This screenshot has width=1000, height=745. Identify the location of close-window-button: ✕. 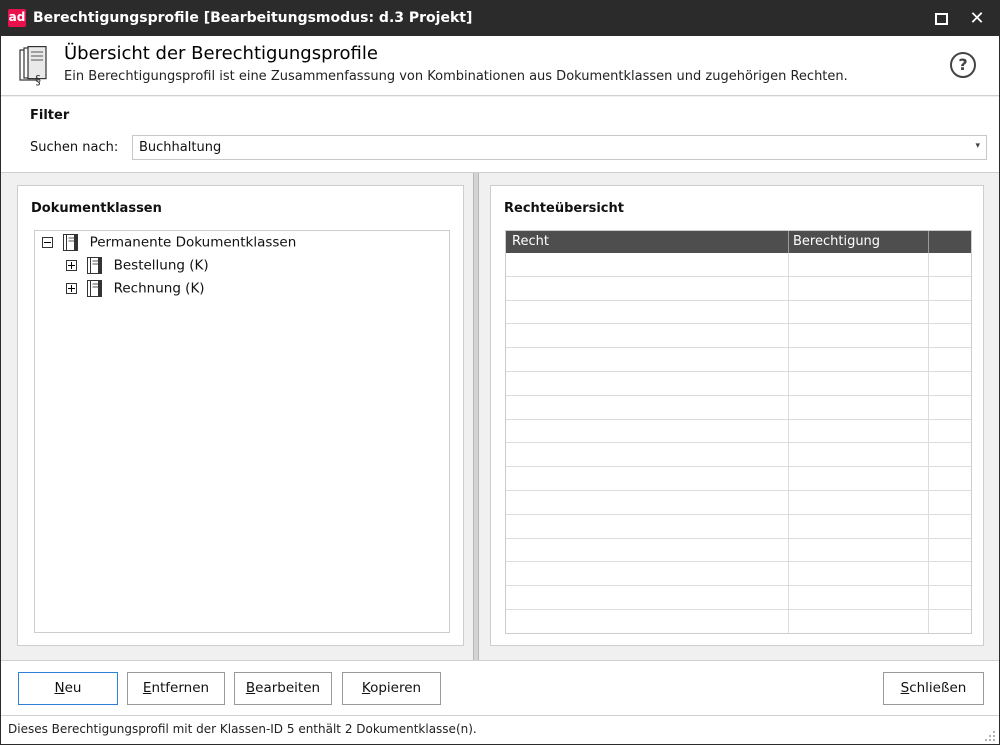
(977, 18).